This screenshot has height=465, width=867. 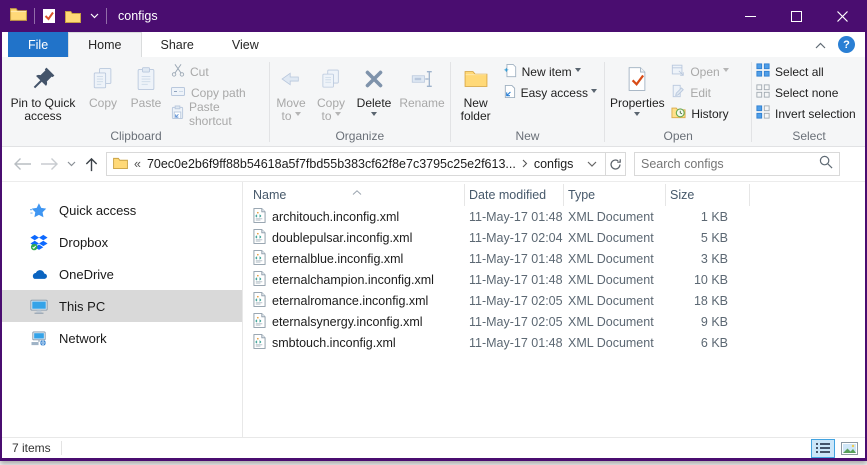 I want to click on sidebar-item-network: Network, so click(x=122, y=338).